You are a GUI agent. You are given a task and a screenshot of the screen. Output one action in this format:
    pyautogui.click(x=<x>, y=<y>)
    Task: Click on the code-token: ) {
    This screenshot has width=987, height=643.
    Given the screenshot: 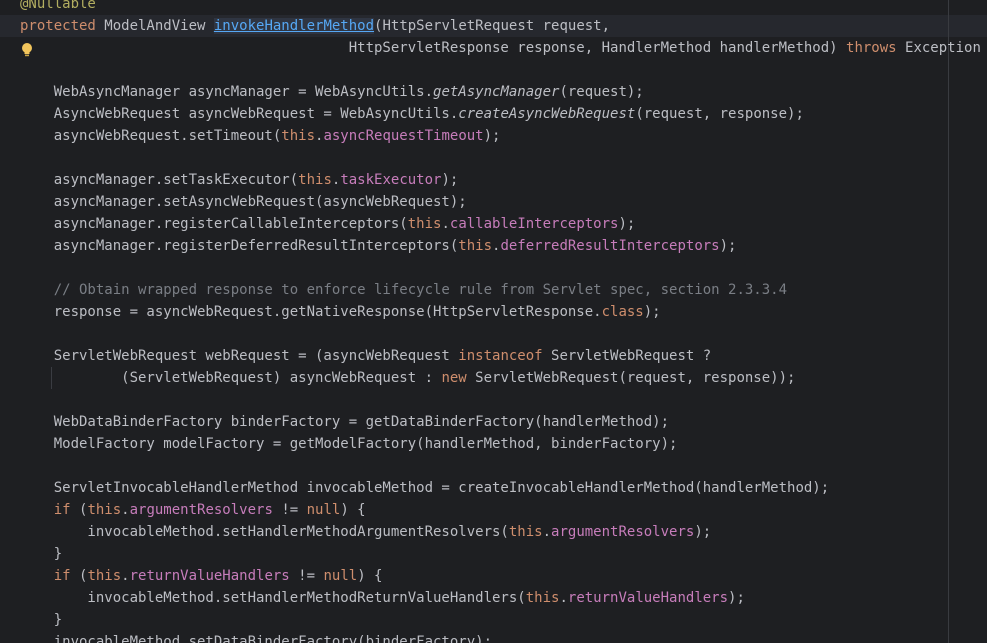 What is the action you would take?
    pyautogui.click(x=353, y=510)
    